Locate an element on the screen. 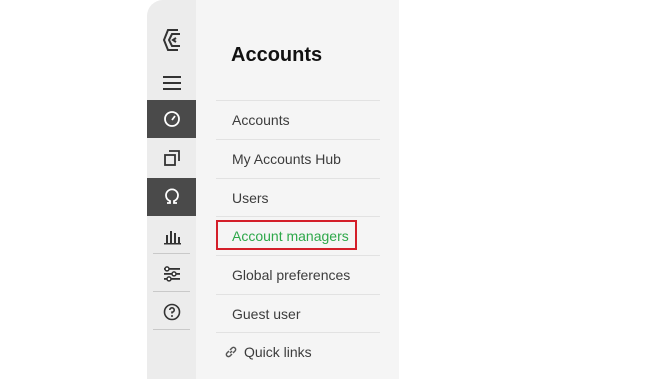  menu-item-global-preferences: Global preferences is located at coordinates (298, 274).